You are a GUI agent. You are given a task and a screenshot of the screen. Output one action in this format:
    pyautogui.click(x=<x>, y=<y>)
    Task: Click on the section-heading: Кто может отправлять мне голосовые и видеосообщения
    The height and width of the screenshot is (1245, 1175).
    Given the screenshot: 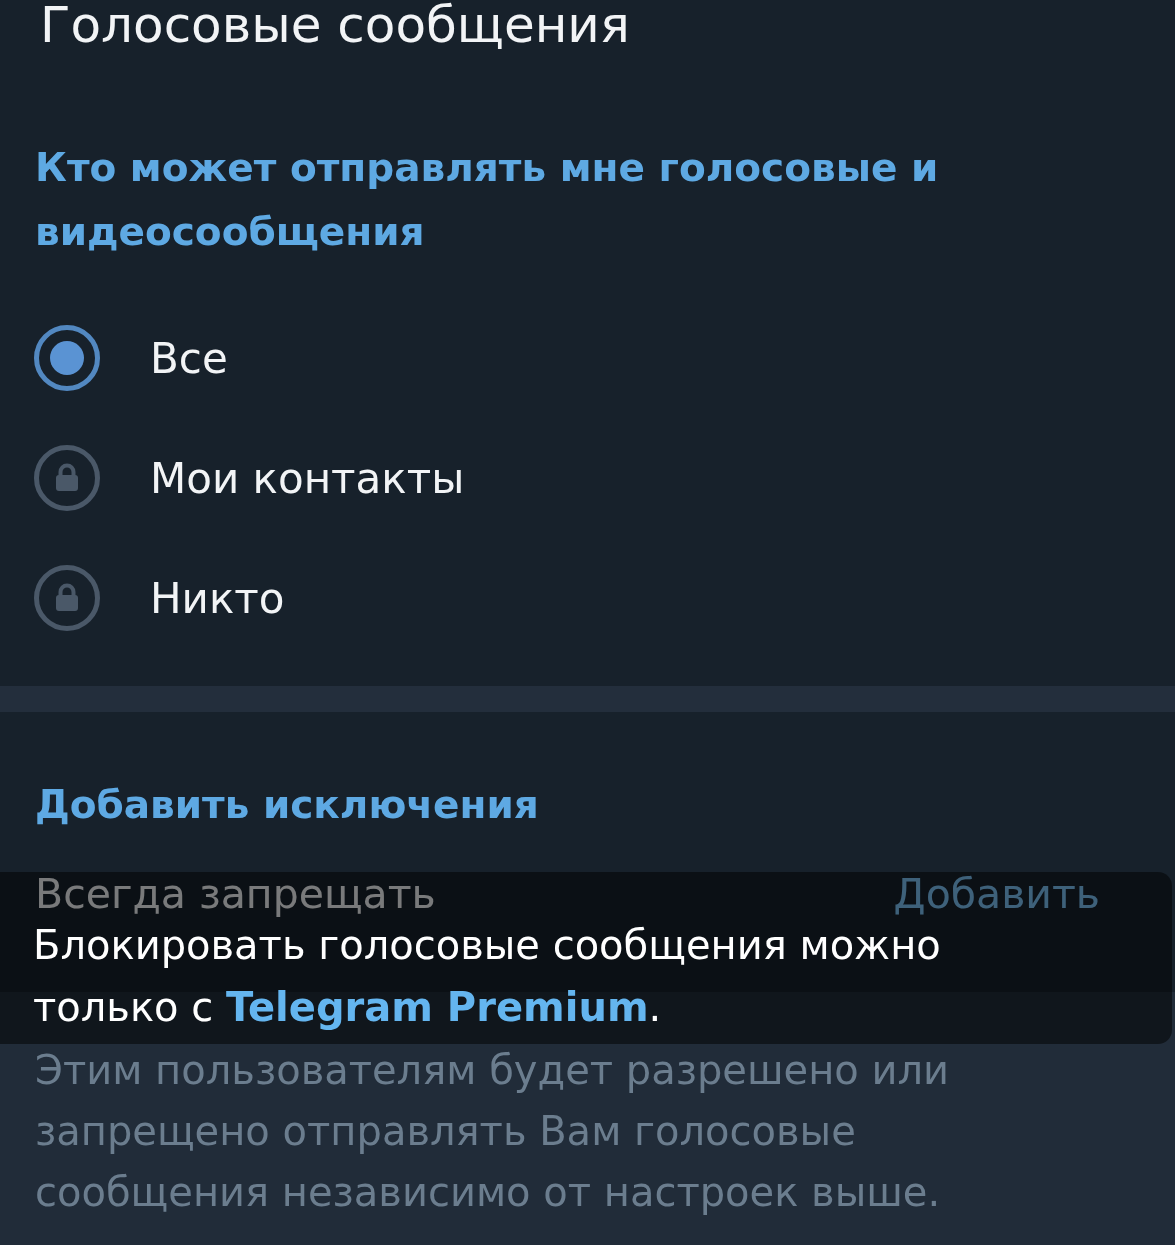 What is the action you would take?
    pyautogui.click(x=487, y=200)
    